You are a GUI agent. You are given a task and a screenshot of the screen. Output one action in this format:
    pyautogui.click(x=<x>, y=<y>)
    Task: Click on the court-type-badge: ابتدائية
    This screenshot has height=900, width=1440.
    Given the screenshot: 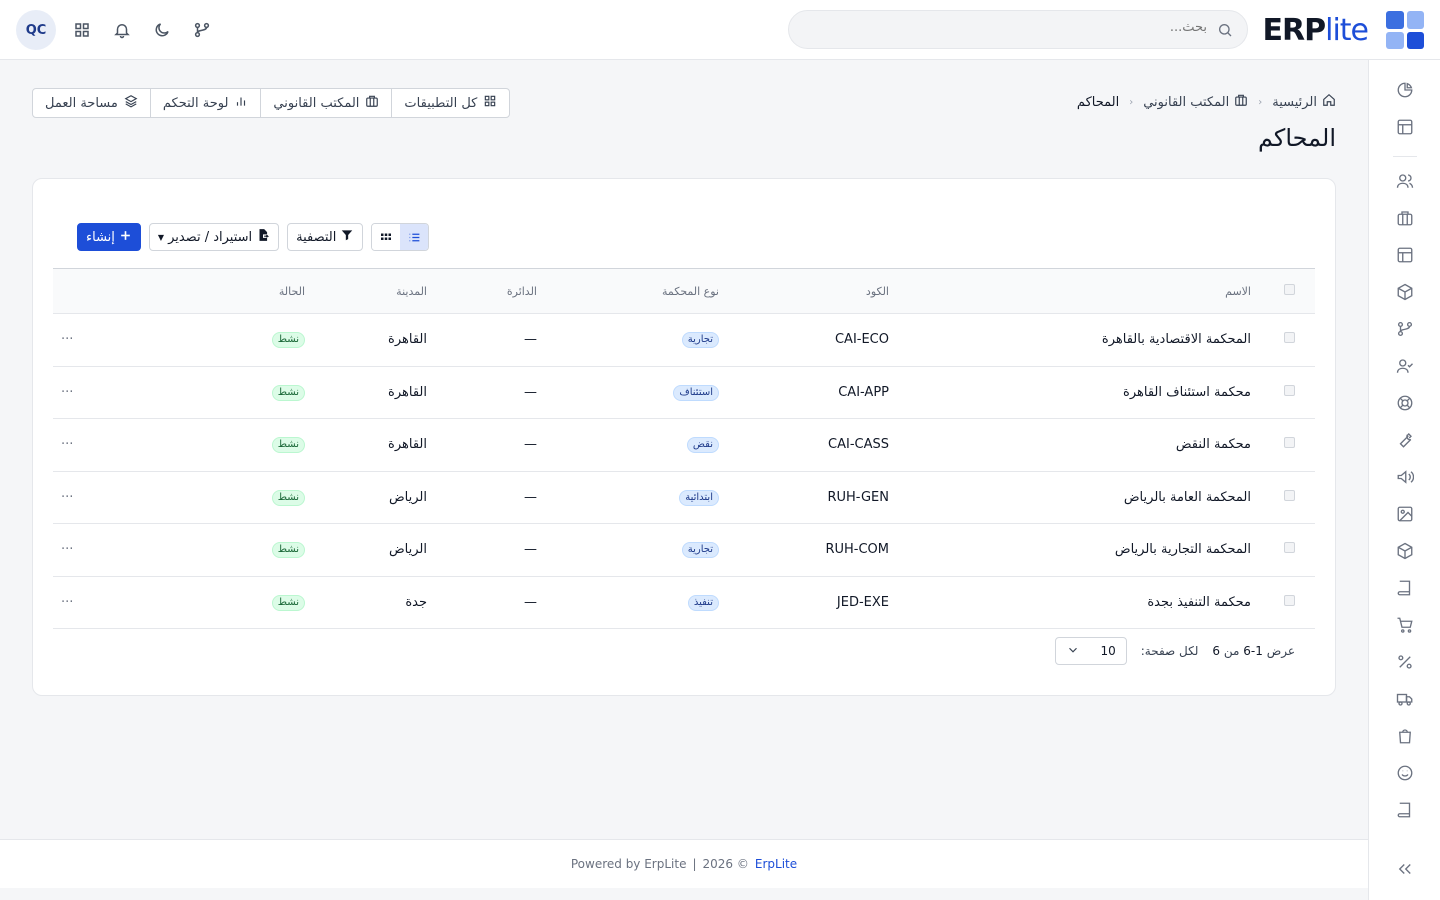 What is the action you would take?
    pyautogui.click(x=699, y=497)
    